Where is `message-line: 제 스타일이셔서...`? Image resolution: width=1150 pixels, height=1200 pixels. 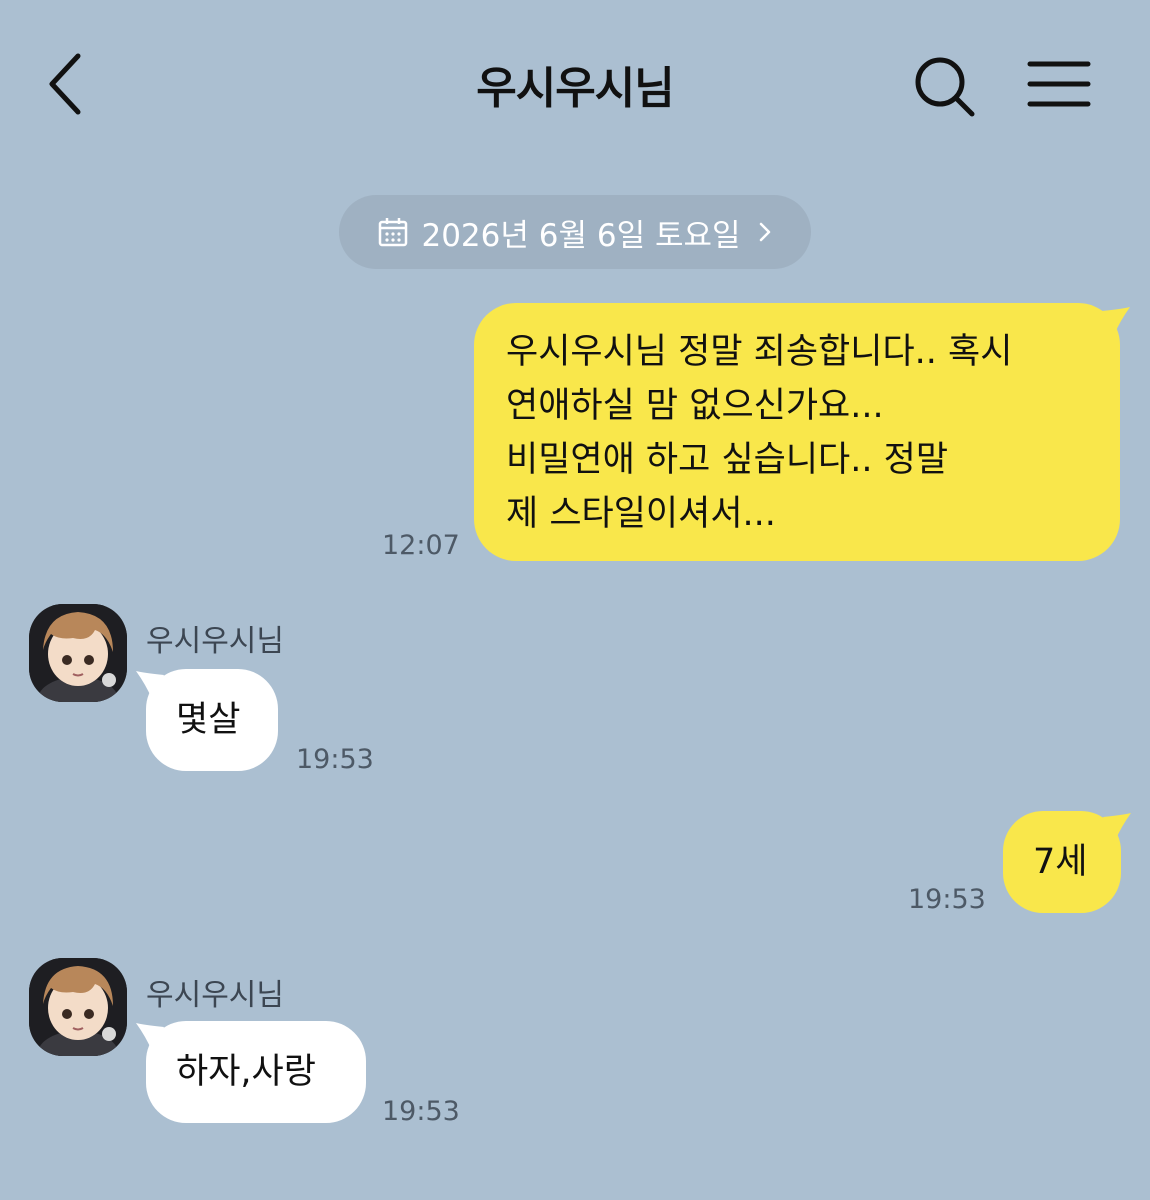
message-line: 제 스타일이셔서... is located at coordinates (641, 514).